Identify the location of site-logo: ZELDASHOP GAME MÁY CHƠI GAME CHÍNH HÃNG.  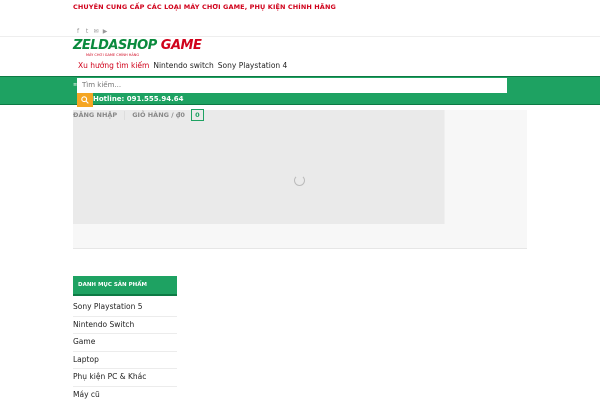
(137, 48).